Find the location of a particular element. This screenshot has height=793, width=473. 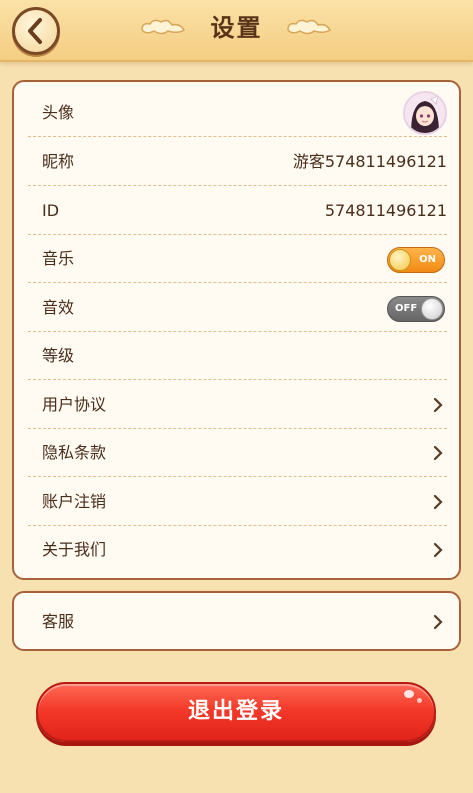

user-agreement-label: 用户协议 is located at coordinates (74, 404).